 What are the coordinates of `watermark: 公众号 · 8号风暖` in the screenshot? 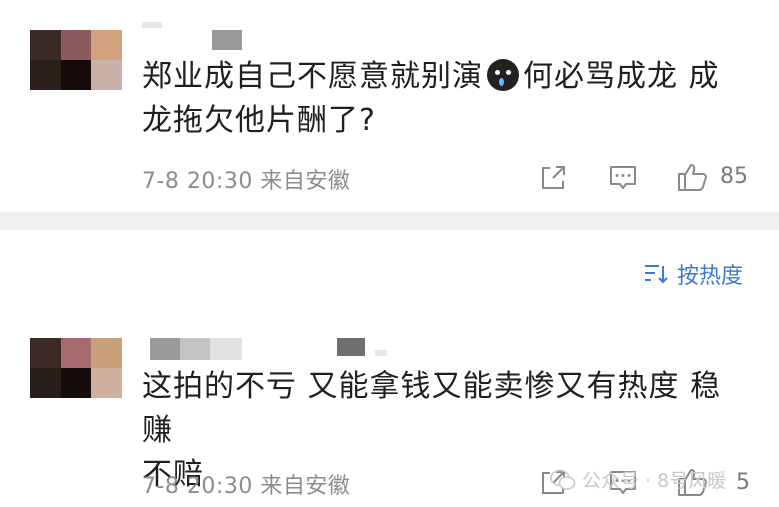 It's located at (638, 479).